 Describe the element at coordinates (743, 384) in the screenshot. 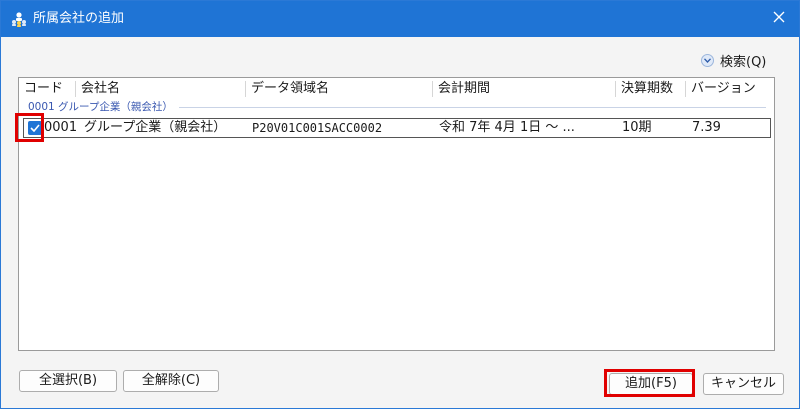

I see `cancel-button: キャンセル` at that location.